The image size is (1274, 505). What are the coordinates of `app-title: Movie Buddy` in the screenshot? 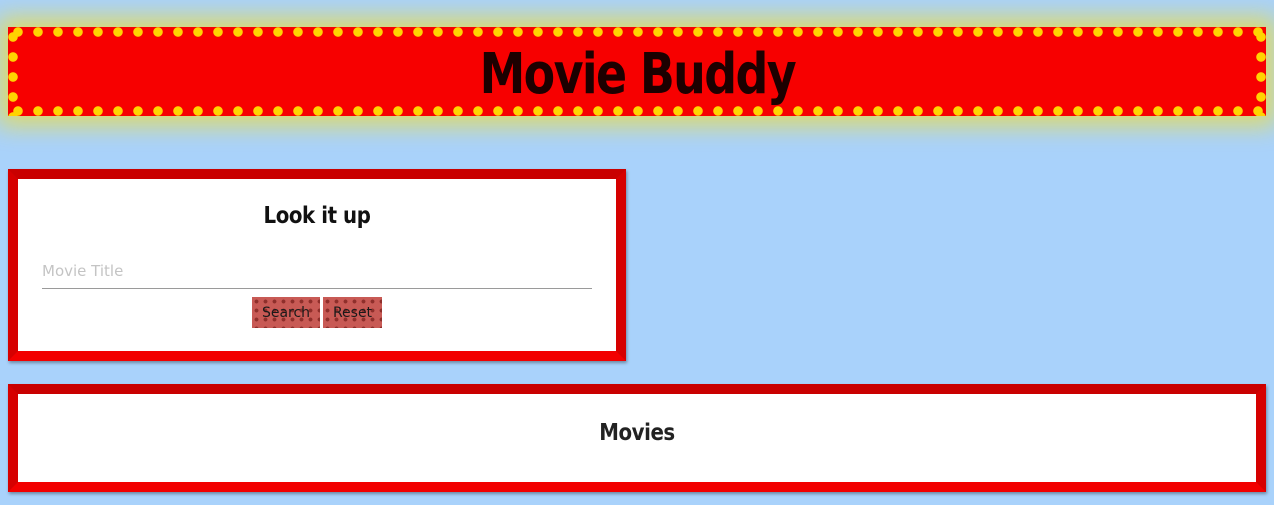 It's located at (637, 74).